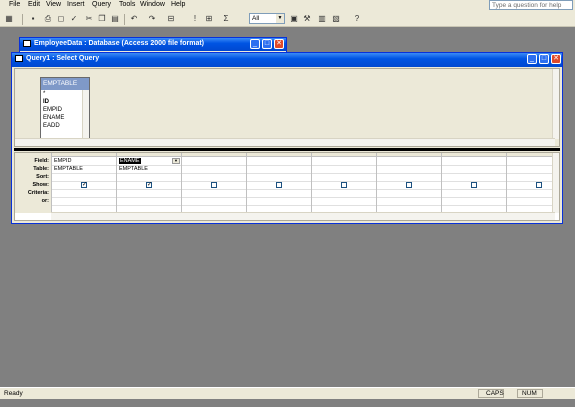  I want to click on build-icon: ⚒, so click(307, 19).